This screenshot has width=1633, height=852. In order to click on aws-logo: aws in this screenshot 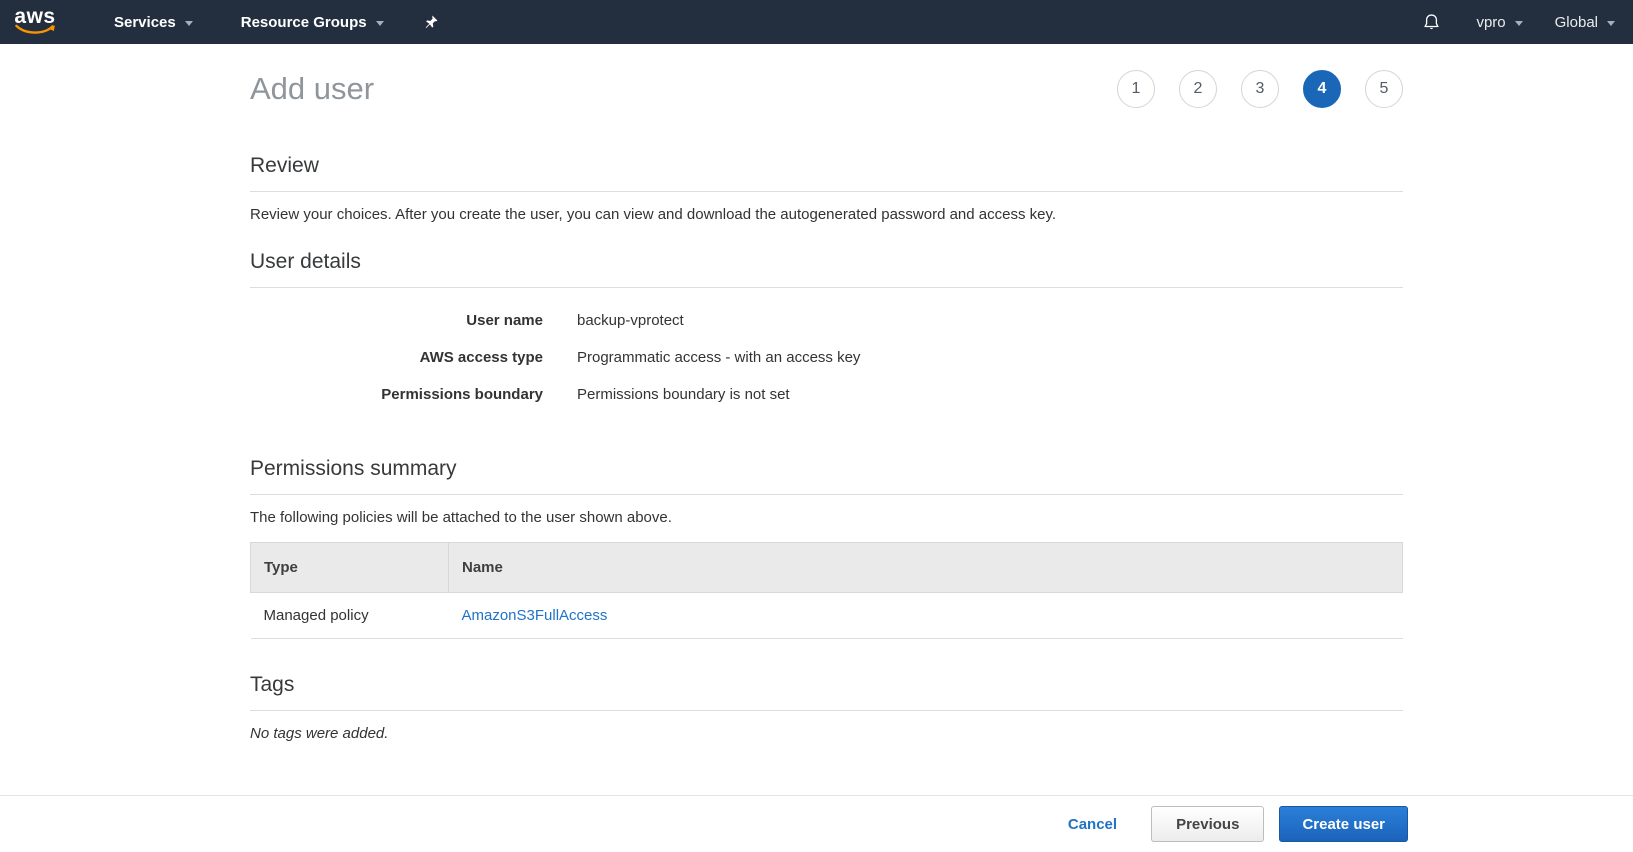, I will do `click(35, 21)`.